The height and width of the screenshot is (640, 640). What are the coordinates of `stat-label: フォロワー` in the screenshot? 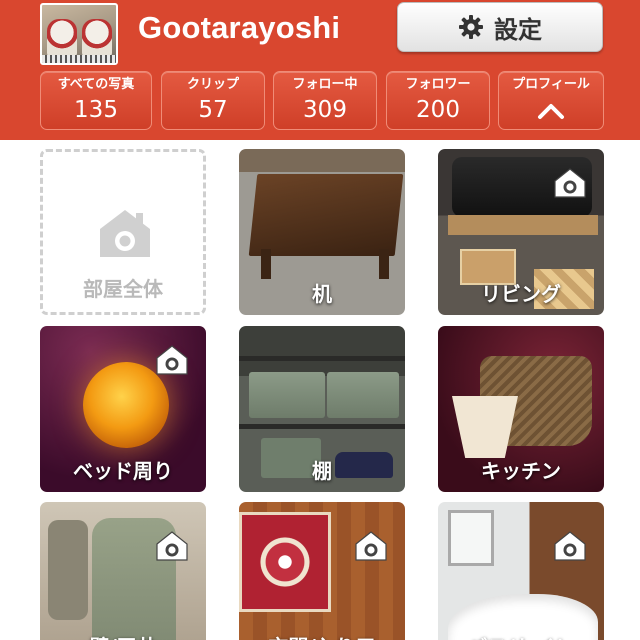 It's located at (438, 84).